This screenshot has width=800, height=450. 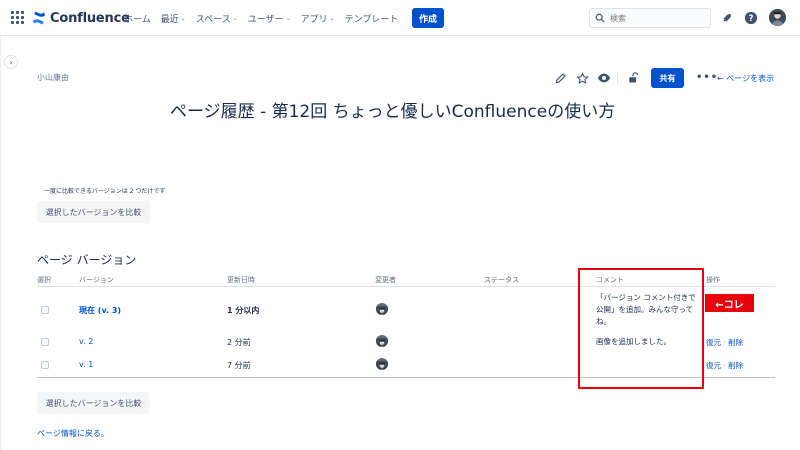 I want to click on version-link: v. 2, so click(x=86, y=341).